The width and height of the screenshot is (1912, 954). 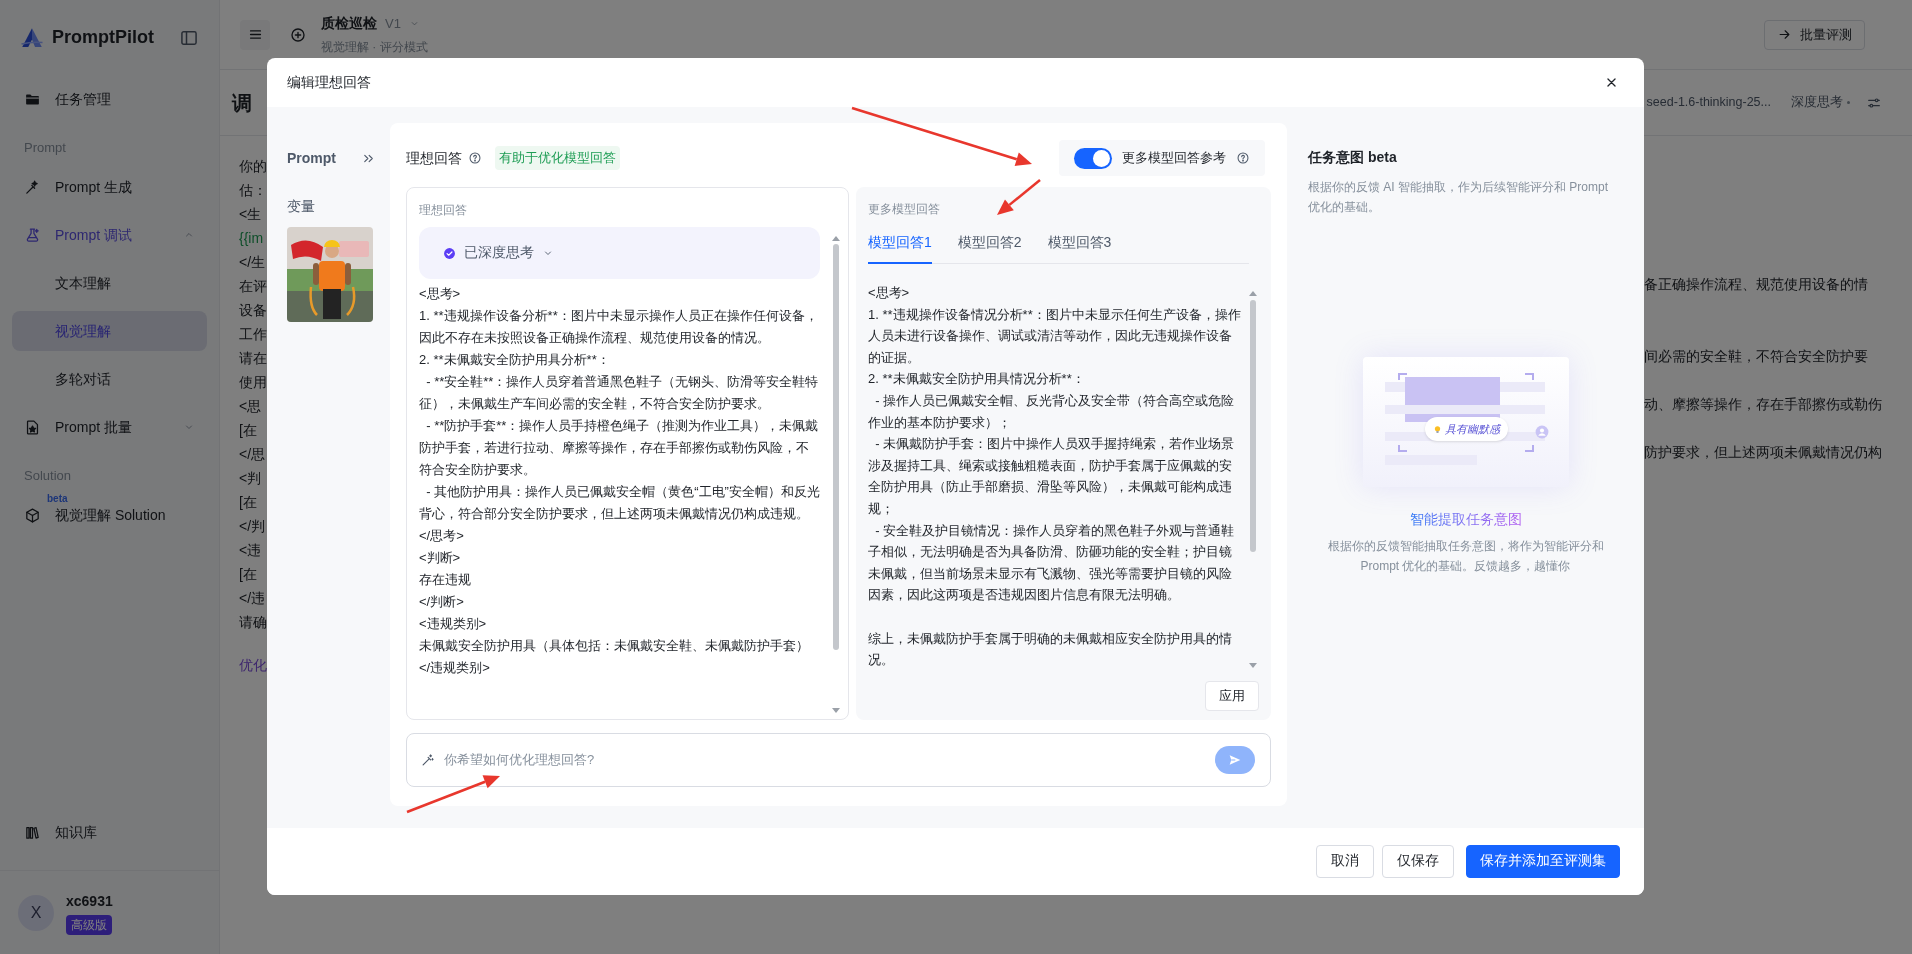 What do you see at coordinates (1093, 158) in the screenshot?
I see `toggle-switch` at bounding box center [1093, 158].